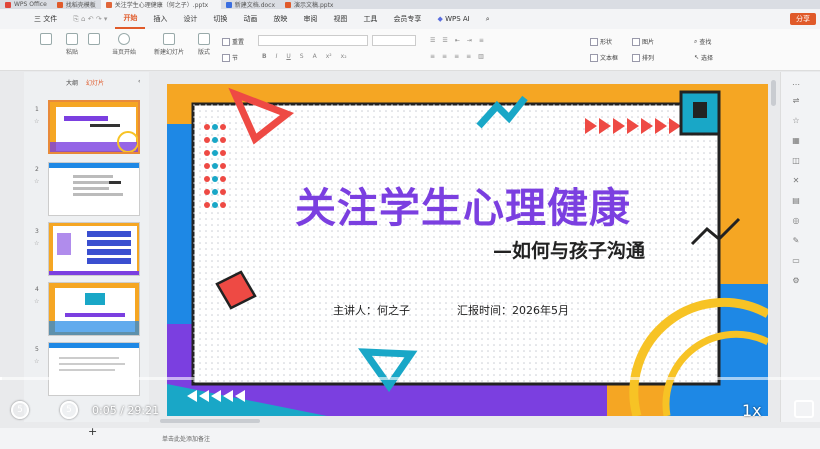 This screenshot has height=449, width=820. I want to click on tab-current-pptx: 关注学生心理健康（何之子）.pptx, so click(160, 4).